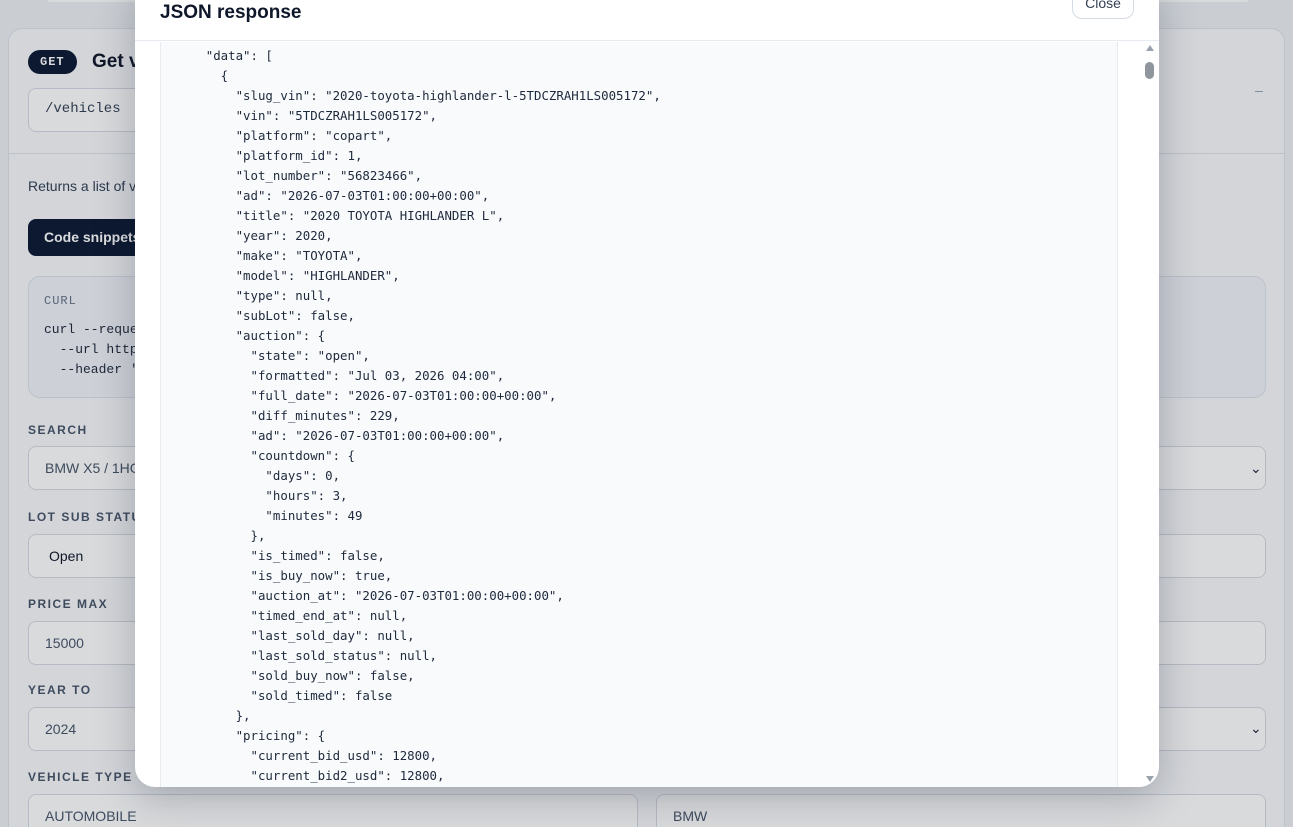 Image resolution: width=1293 pixels, height=827 pixels. I want to click on json-line: "last_sold_day": null,, so click(288, 635).